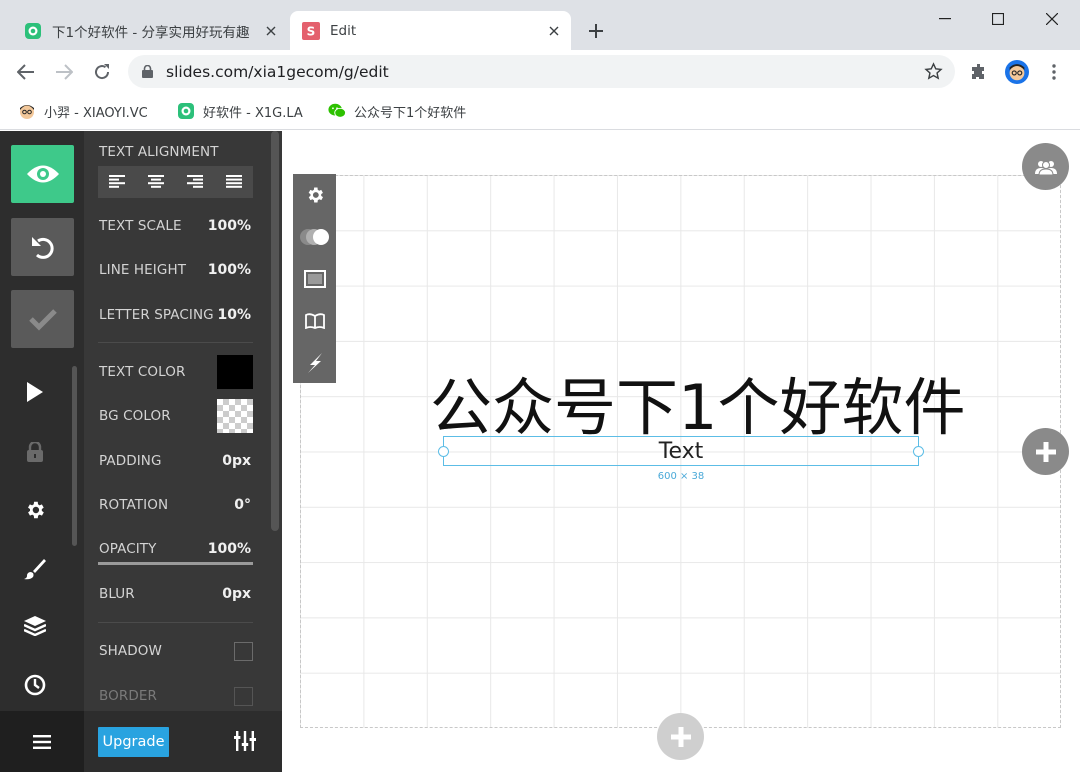  I want to click on rotation-value: 0°, so click(242, 505).